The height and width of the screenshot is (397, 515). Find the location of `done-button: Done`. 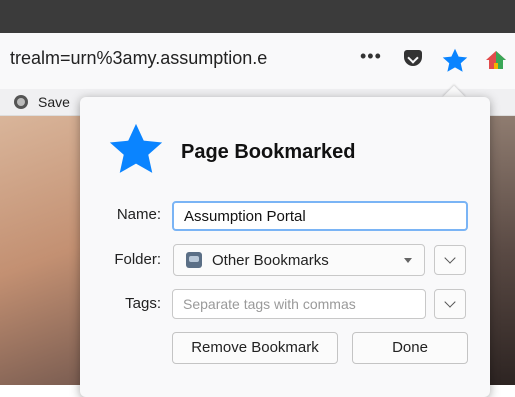

done-button: Done is located at coordinates (410, 348).